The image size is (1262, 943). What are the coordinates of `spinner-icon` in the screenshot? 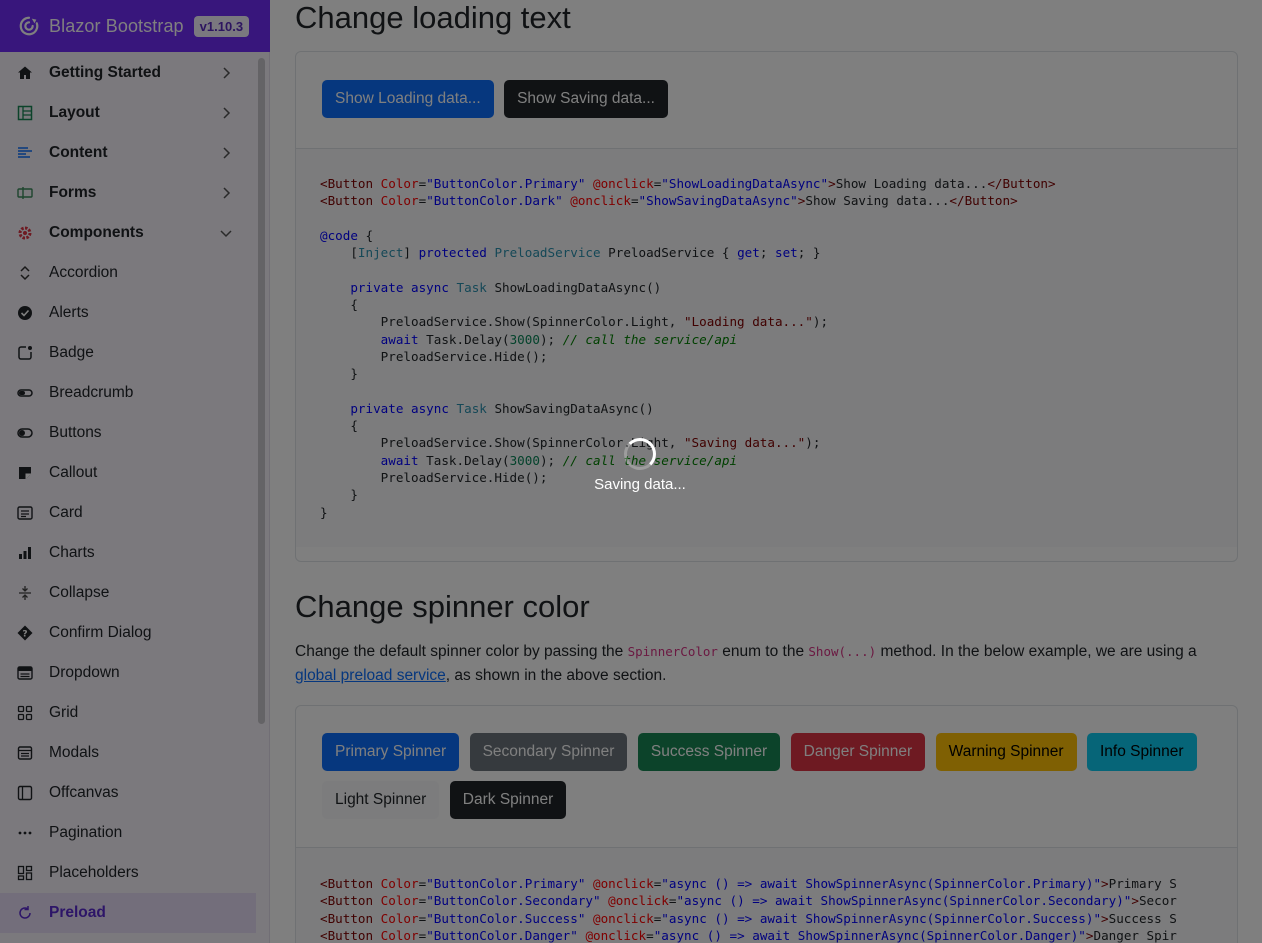 It's located at (640, 454).